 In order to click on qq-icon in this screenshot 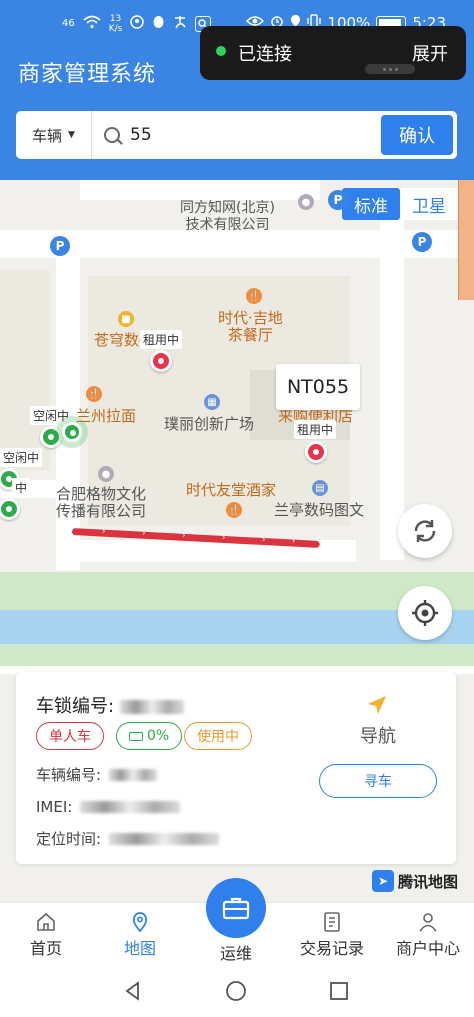, I will do `click(158, 24)`.